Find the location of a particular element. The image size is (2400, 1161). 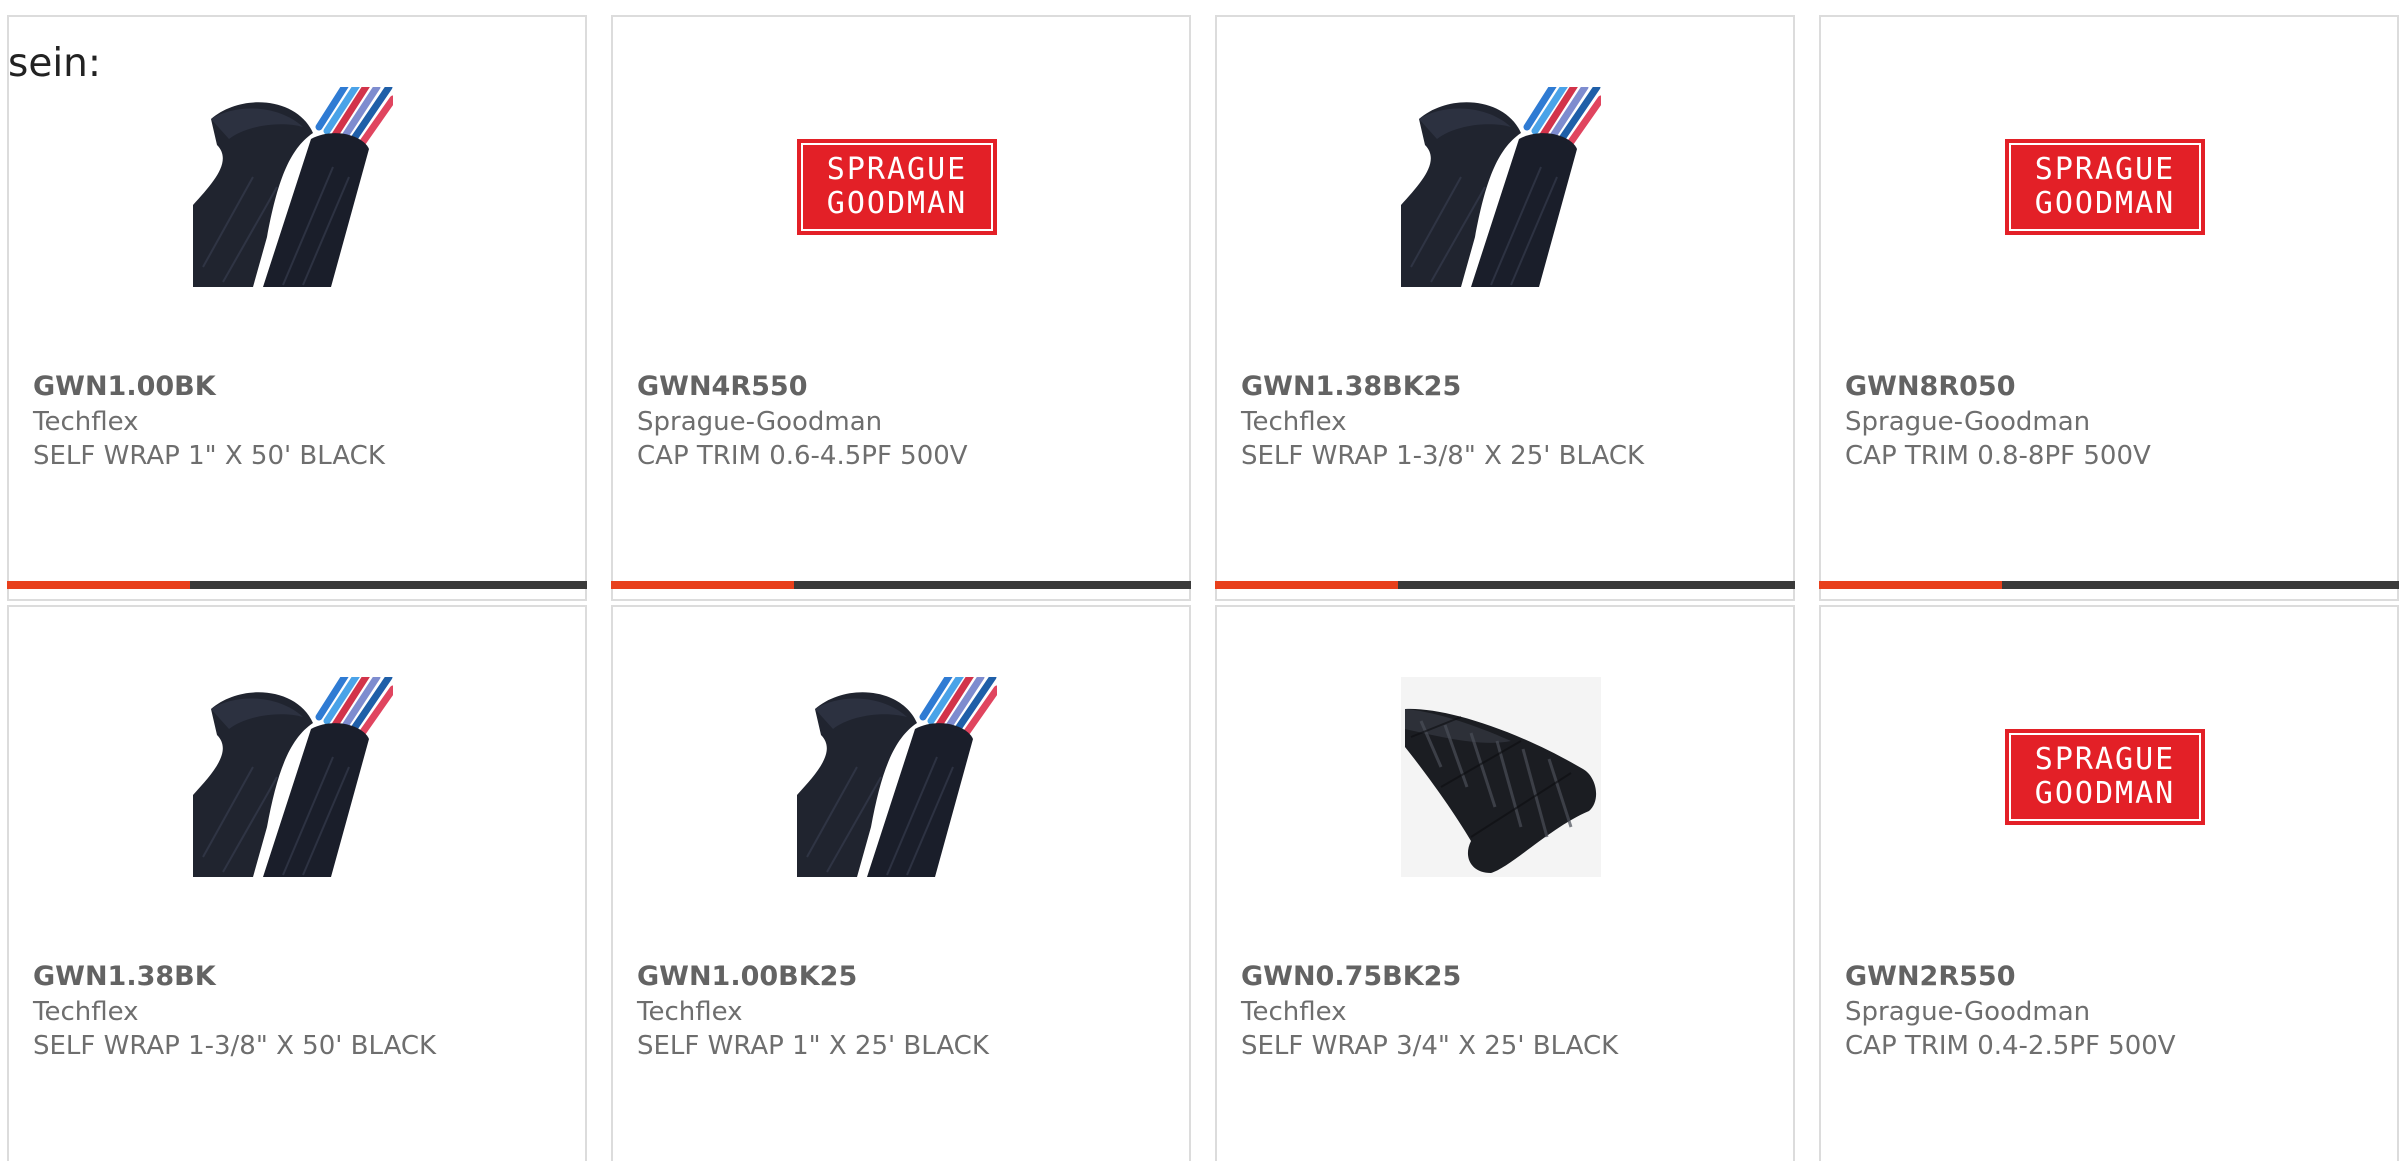

product-part-number: GWN4R550 is located at coordinates (722, 386).